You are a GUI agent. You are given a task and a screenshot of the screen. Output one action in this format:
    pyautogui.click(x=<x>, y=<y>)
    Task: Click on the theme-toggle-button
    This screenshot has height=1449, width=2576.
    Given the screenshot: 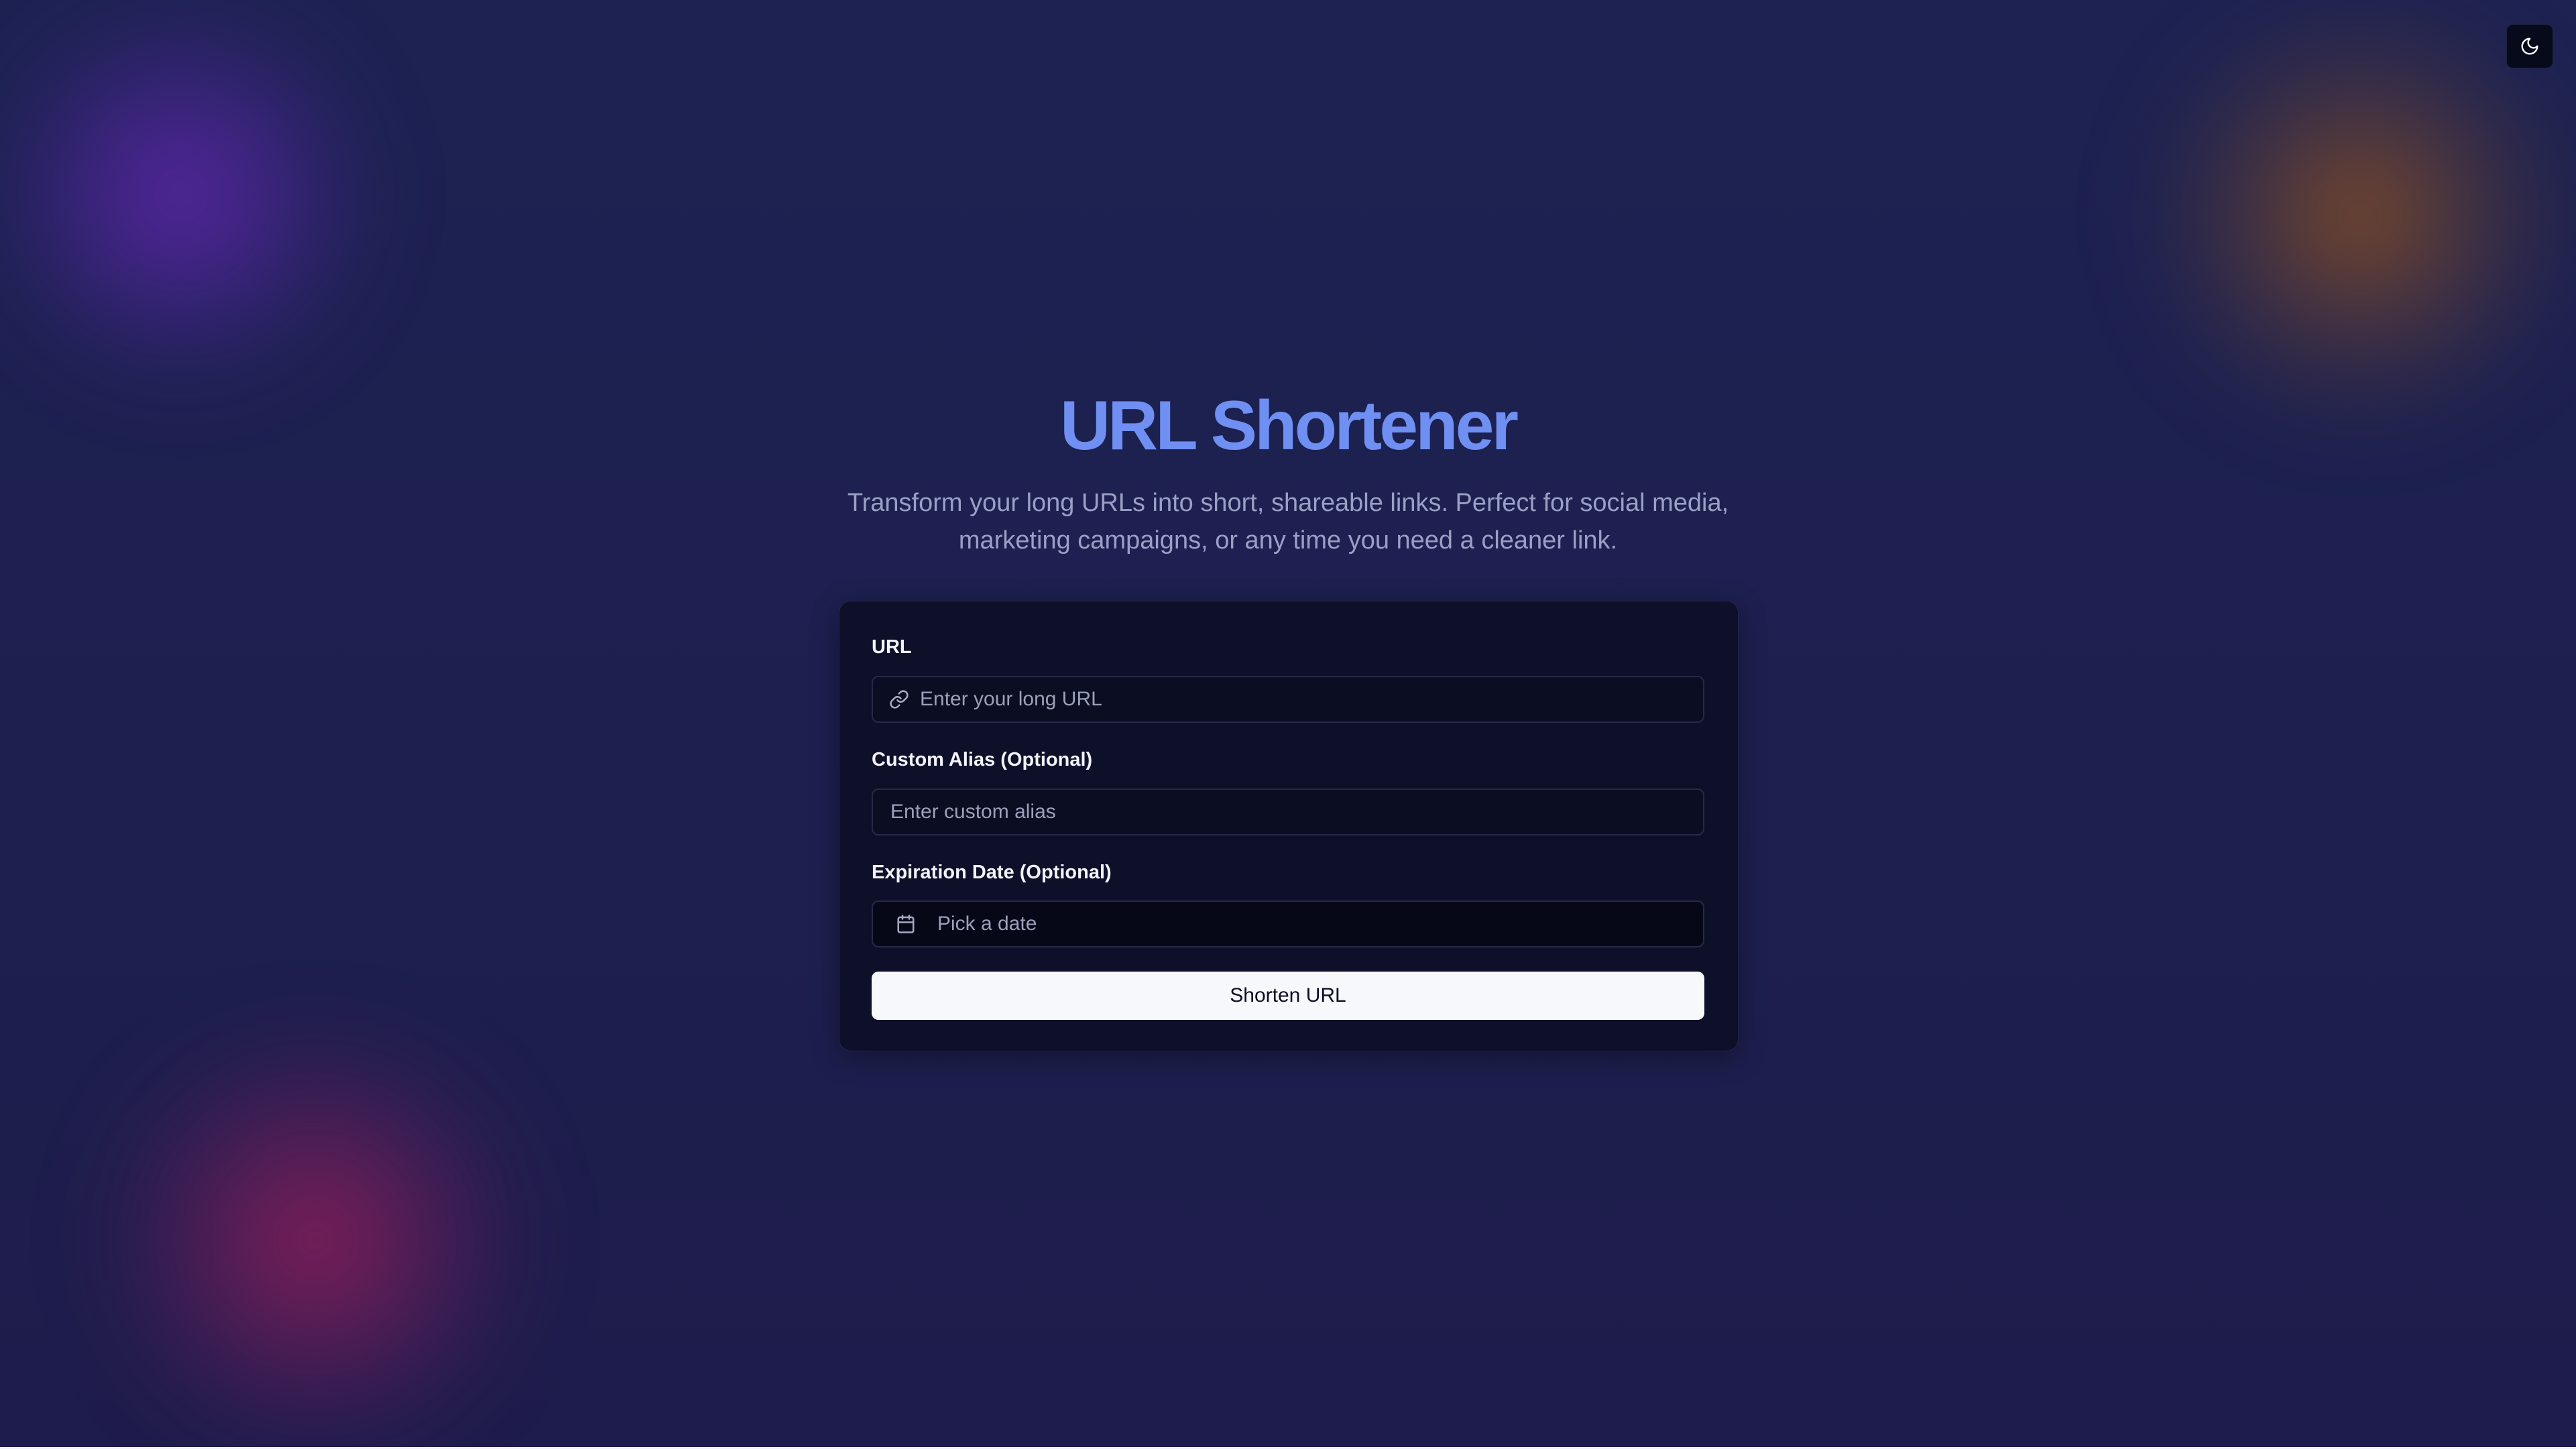 What is the action you would take?
    pyautogui.click(x=2529, y=46)
    